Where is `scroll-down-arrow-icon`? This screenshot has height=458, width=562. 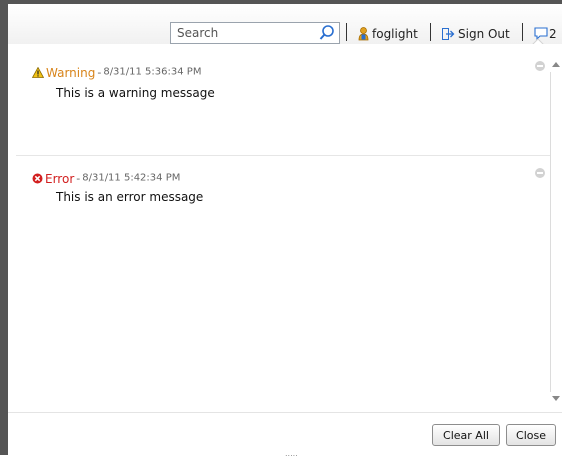
scroll-down-arrow-icon is located at coordinates (556, 398).